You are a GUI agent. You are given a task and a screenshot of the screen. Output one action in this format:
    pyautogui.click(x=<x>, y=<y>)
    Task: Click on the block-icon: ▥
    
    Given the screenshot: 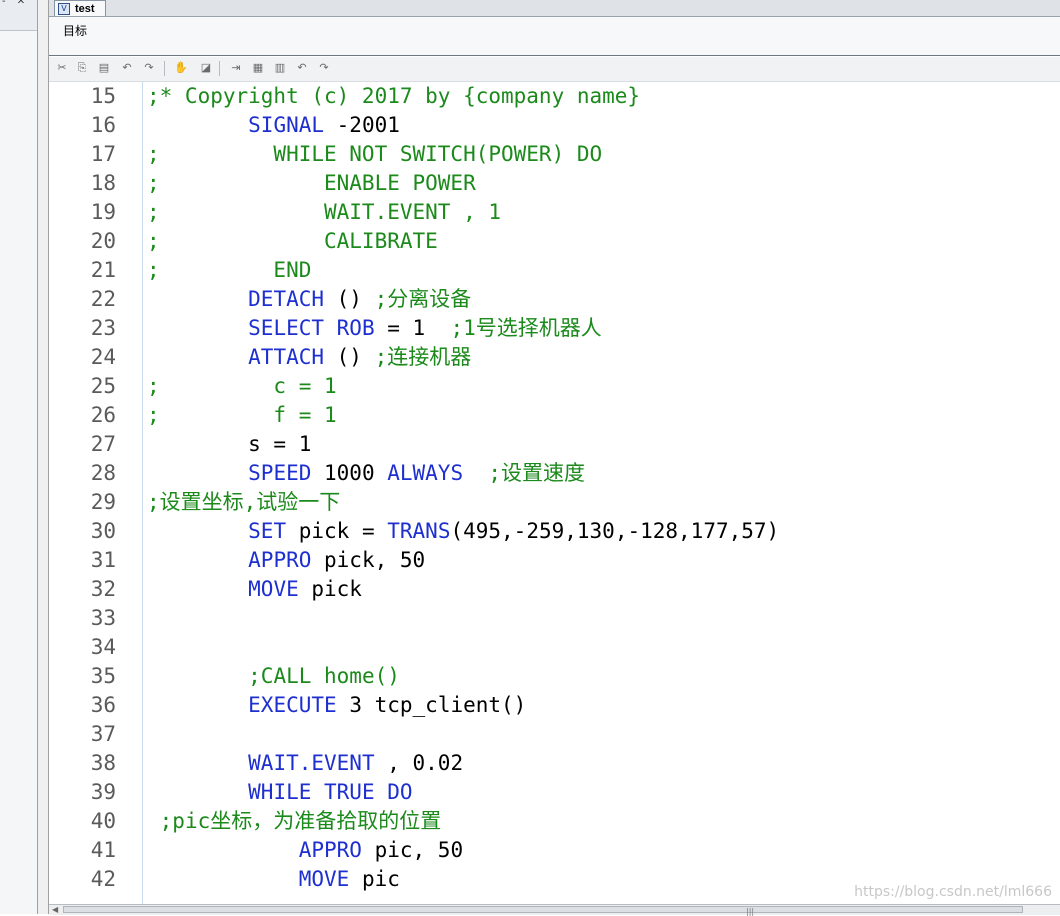 What is the action you would take?
    pyautogui.click(x=280, y=68)
    